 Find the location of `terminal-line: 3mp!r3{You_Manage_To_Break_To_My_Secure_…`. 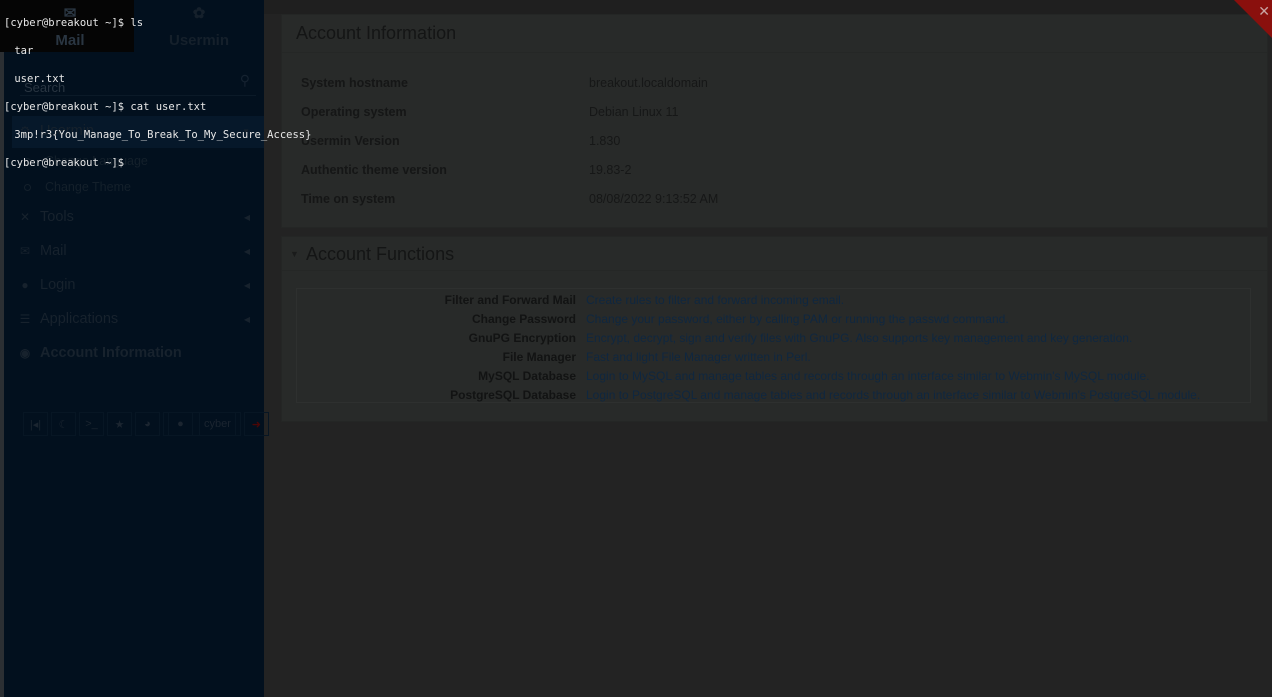

terminal-line: 3mp!r3{You_Manage_To_Break_To_My_Secure_… is located at coordinates (160, 135).